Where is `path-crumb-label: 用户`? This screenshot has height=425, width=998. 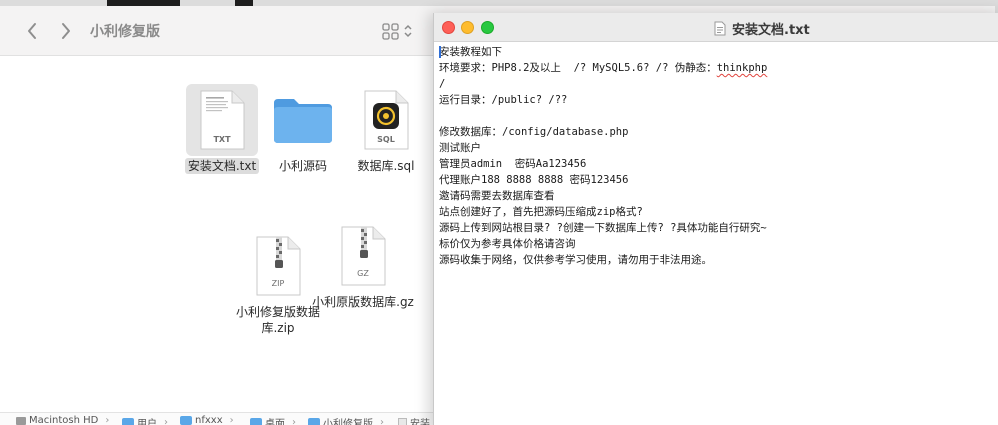
path-crumb-label: 用户 is located at coordinates (147, 422).